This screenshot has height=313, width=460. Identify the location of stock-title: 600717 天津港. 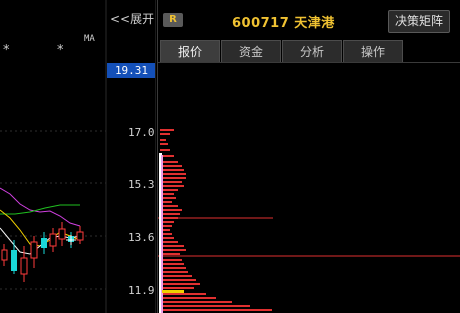
(283, 23).